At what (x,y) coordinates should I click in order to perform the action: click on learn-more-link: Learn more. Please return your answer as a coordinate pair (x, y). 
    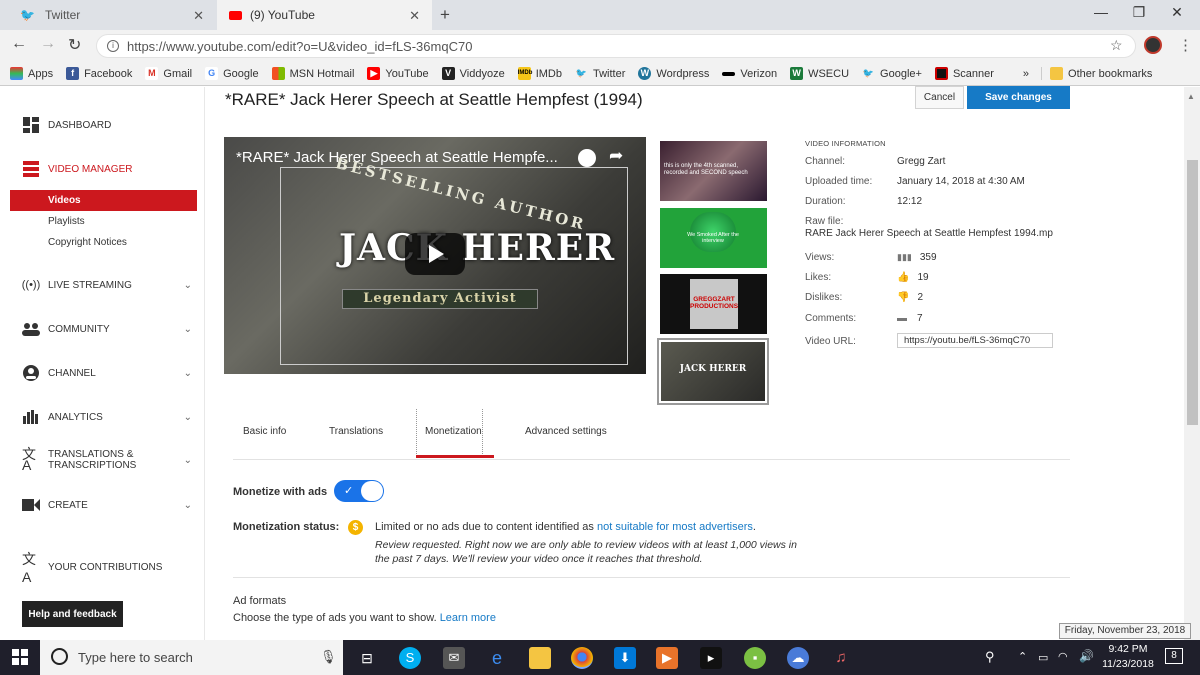
    Looking at the image, I should click on (468, 618).